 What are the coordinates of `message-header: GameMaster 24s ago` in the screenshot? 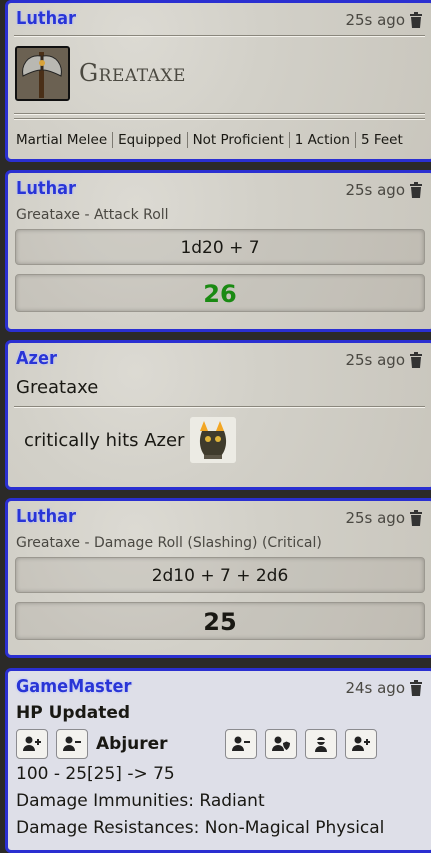 It's located at (219, 689).